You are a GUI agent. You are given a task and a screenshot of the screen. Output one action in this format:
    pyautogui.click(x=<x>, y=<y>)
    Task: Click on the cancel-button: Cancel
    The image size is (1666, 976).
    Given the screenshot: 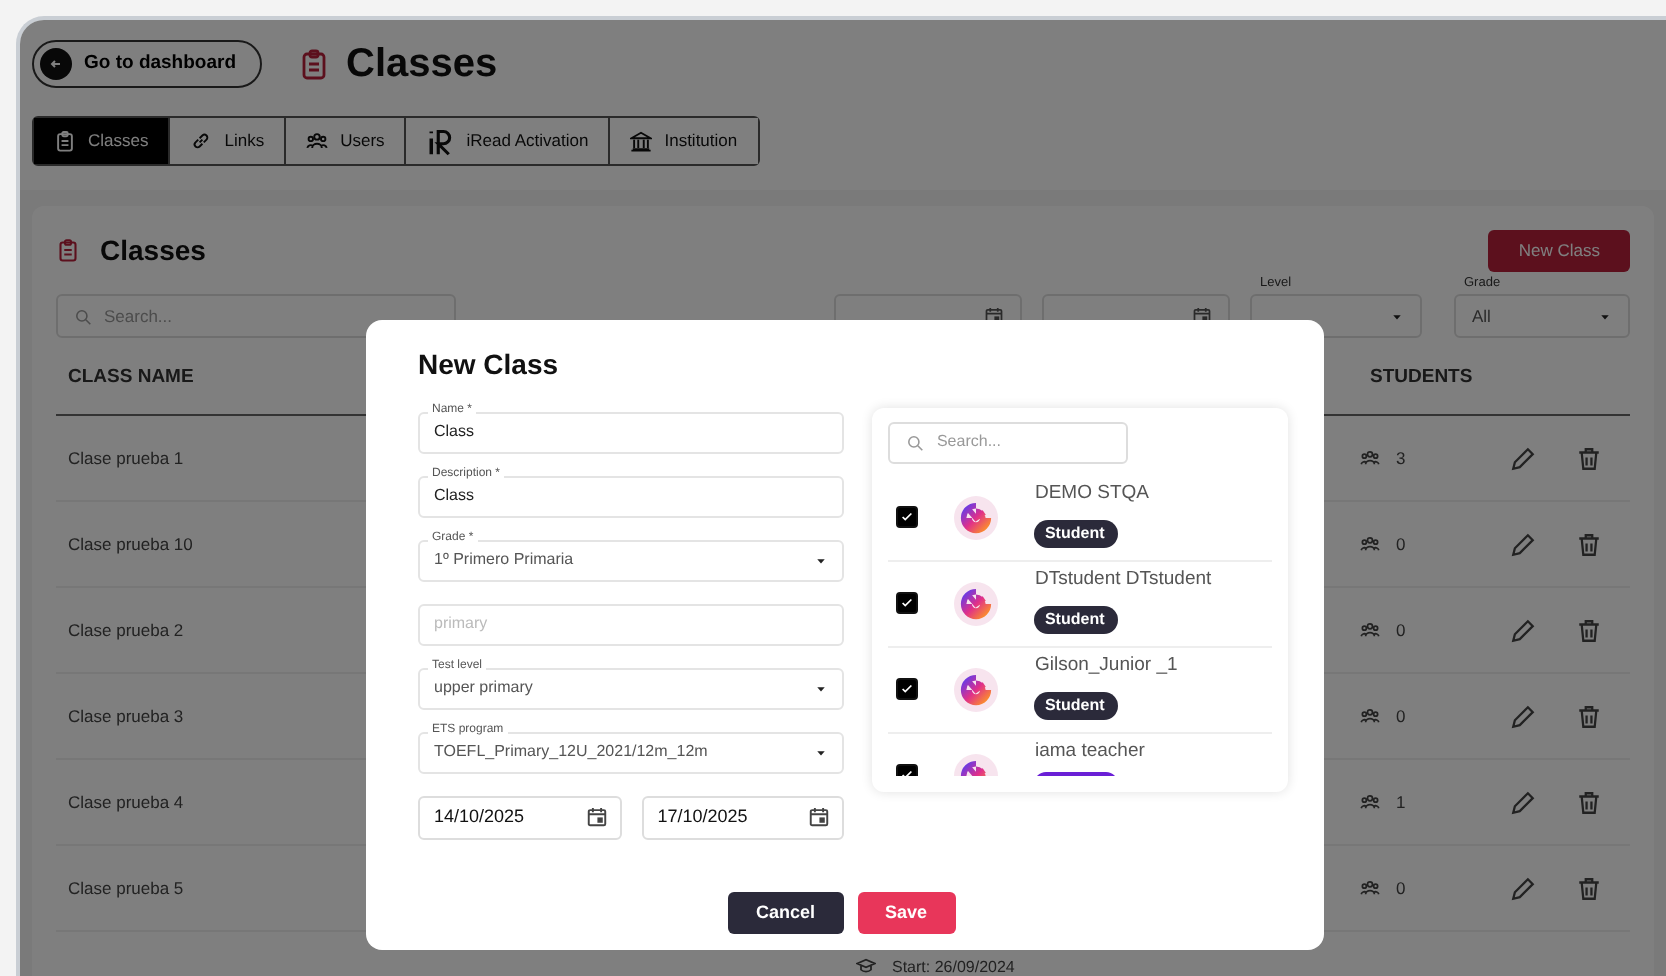 What is the action you would take?
    pyautogui.click(x=786, y=912)
    